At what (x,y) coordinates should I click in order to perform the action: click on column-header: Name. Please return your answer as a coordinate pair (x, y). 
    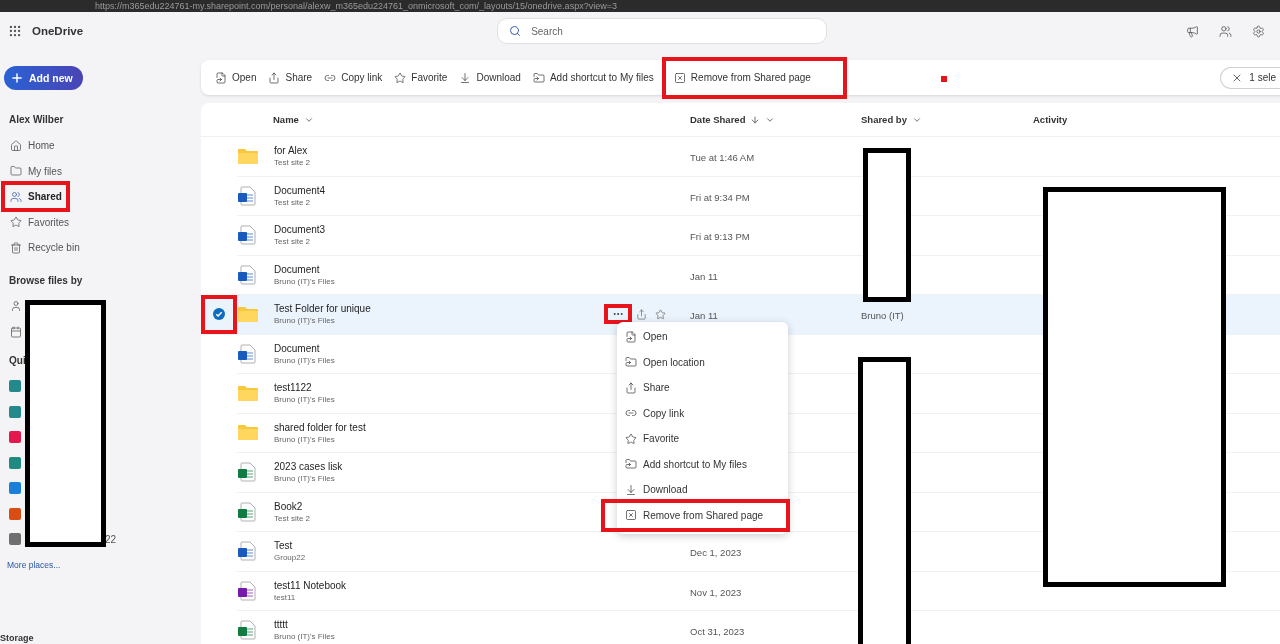
    Looking at the image, I should click on (286, 119).